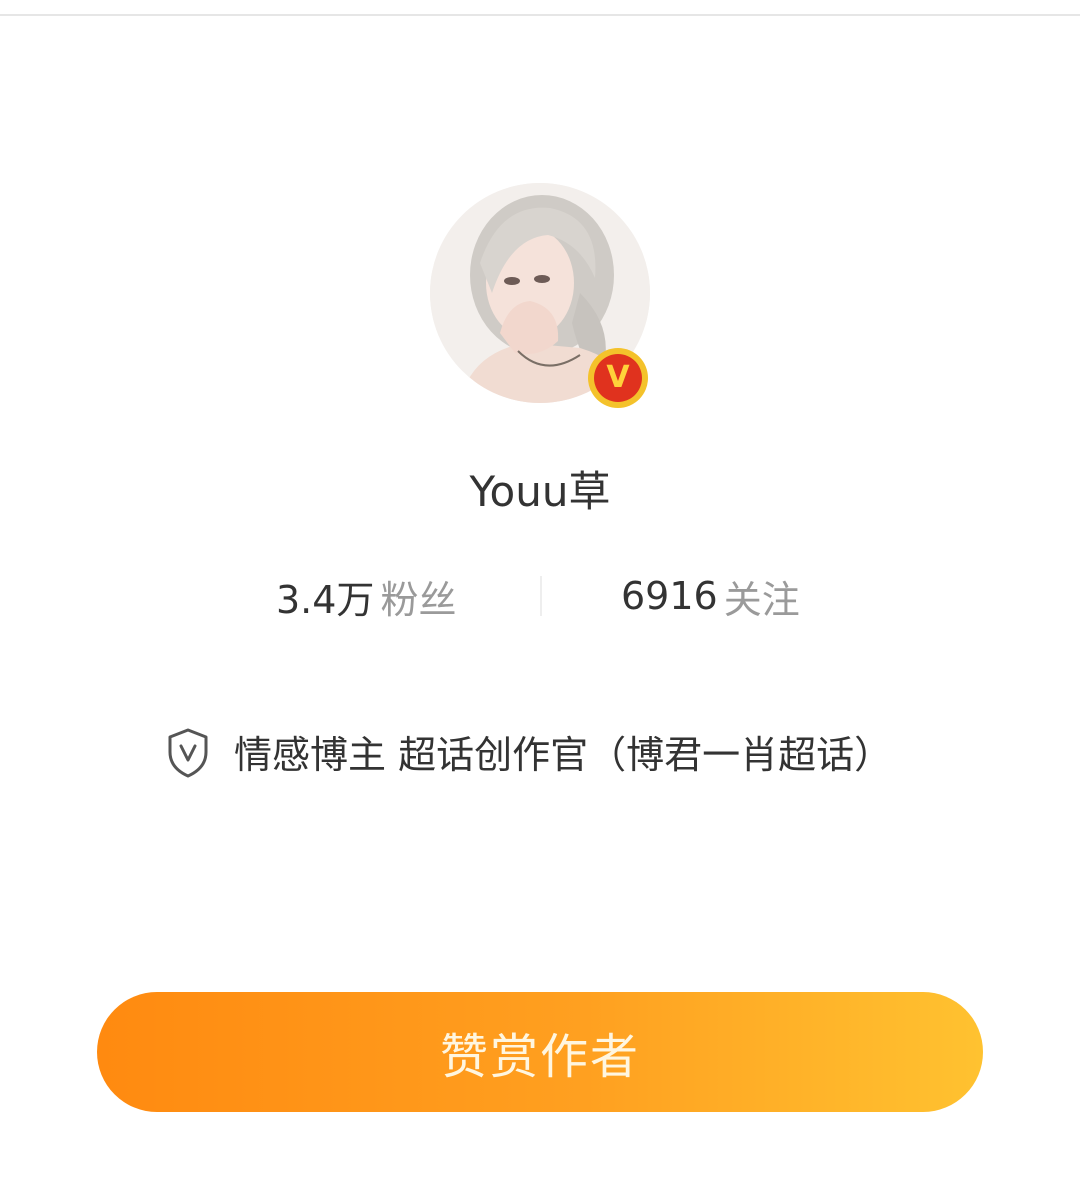 This screenshot has height=1202, width=1080. I want to click on fans-stat: 3.4万 粉丝, so click(366, 596).